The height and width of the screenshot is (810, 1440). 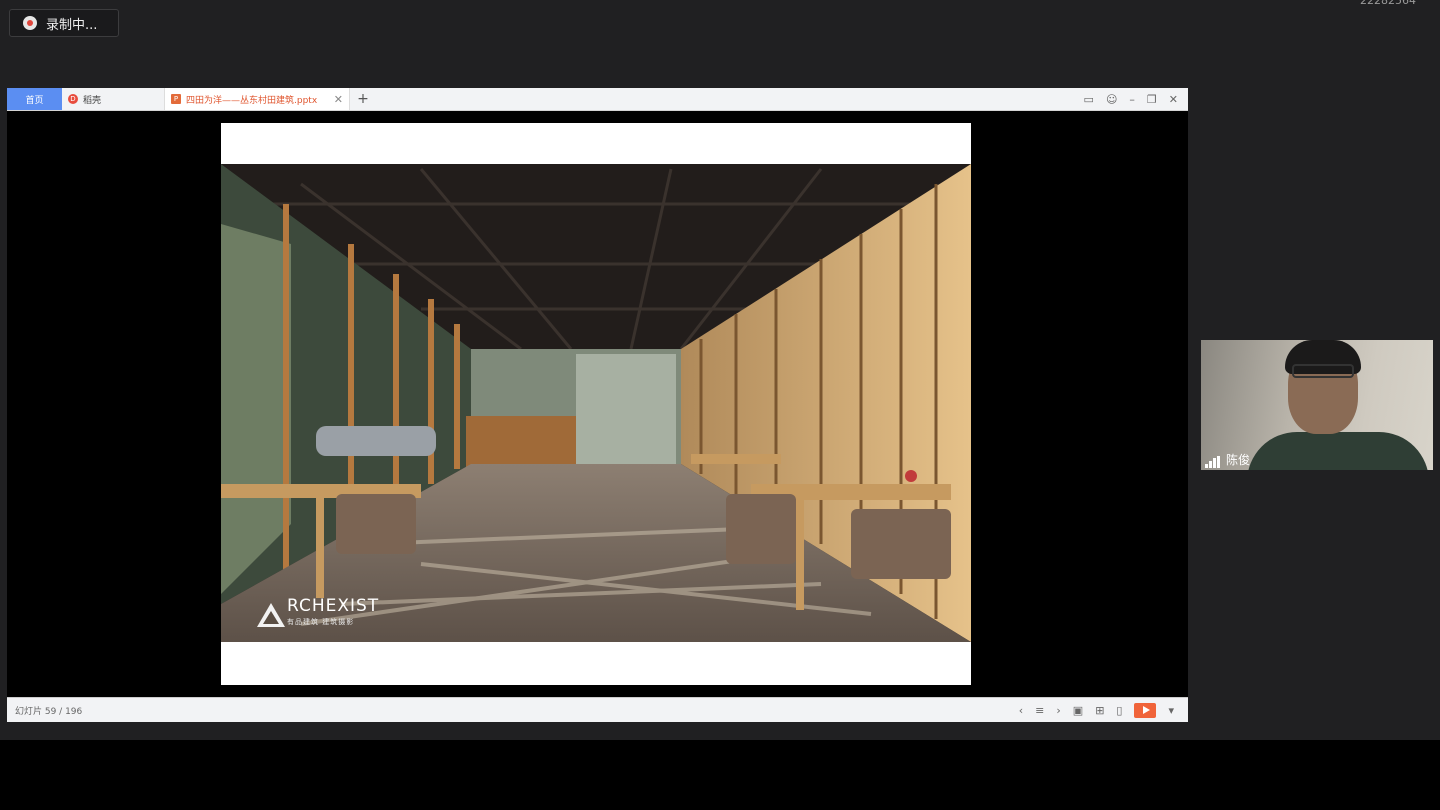 I want to click on slide-list-icon: ≡, so click(x=1039, y=710).